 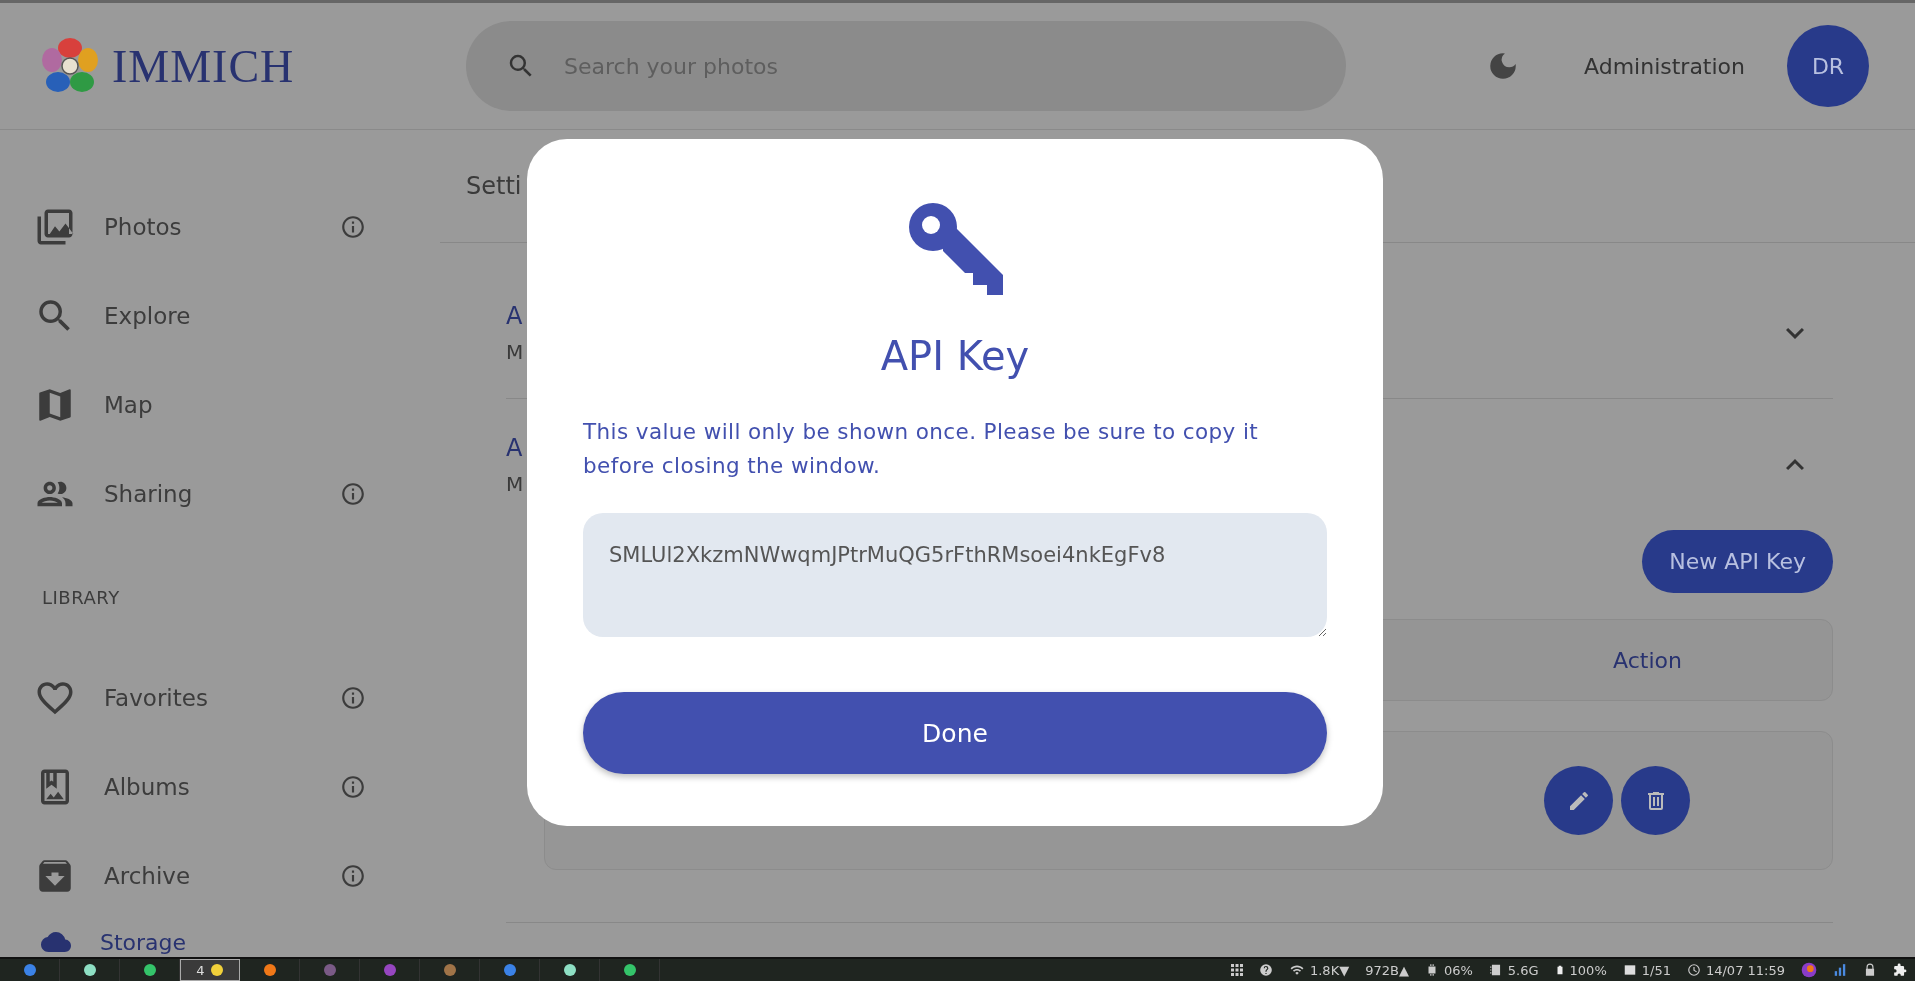 What do you see at coordinates (183, 697) in the screenshot?
I see `sidebar-item: Favorites` at bounding box center [183, 697].